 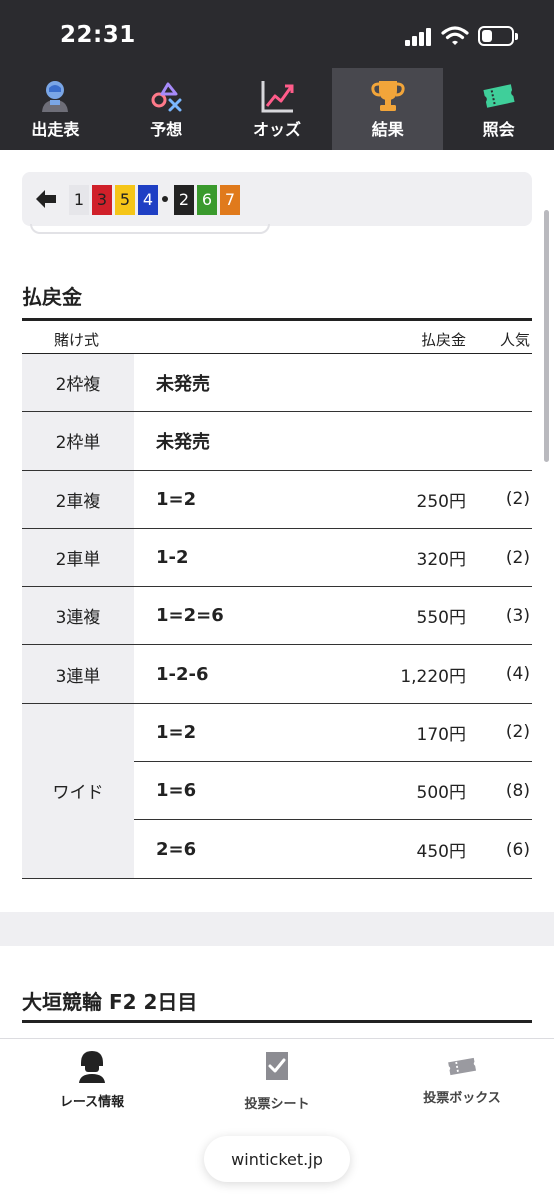 I want to click on tab-entries: 出走表, so click(x=55, y=109).